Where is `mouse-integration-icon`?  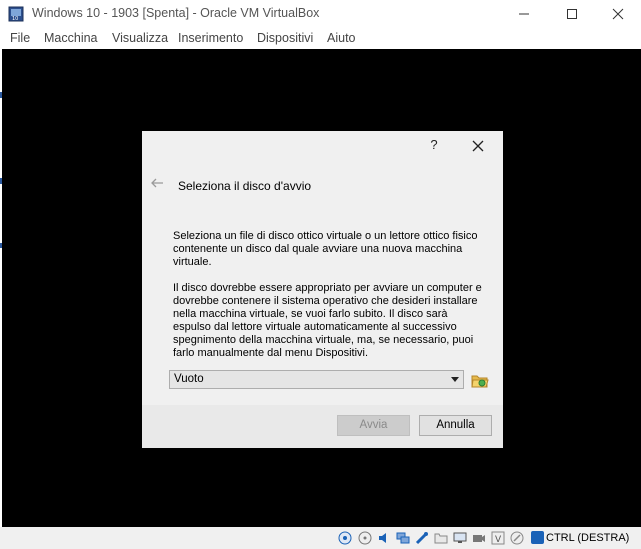
mouse-integration-icon is located at coordinates (517, 538).